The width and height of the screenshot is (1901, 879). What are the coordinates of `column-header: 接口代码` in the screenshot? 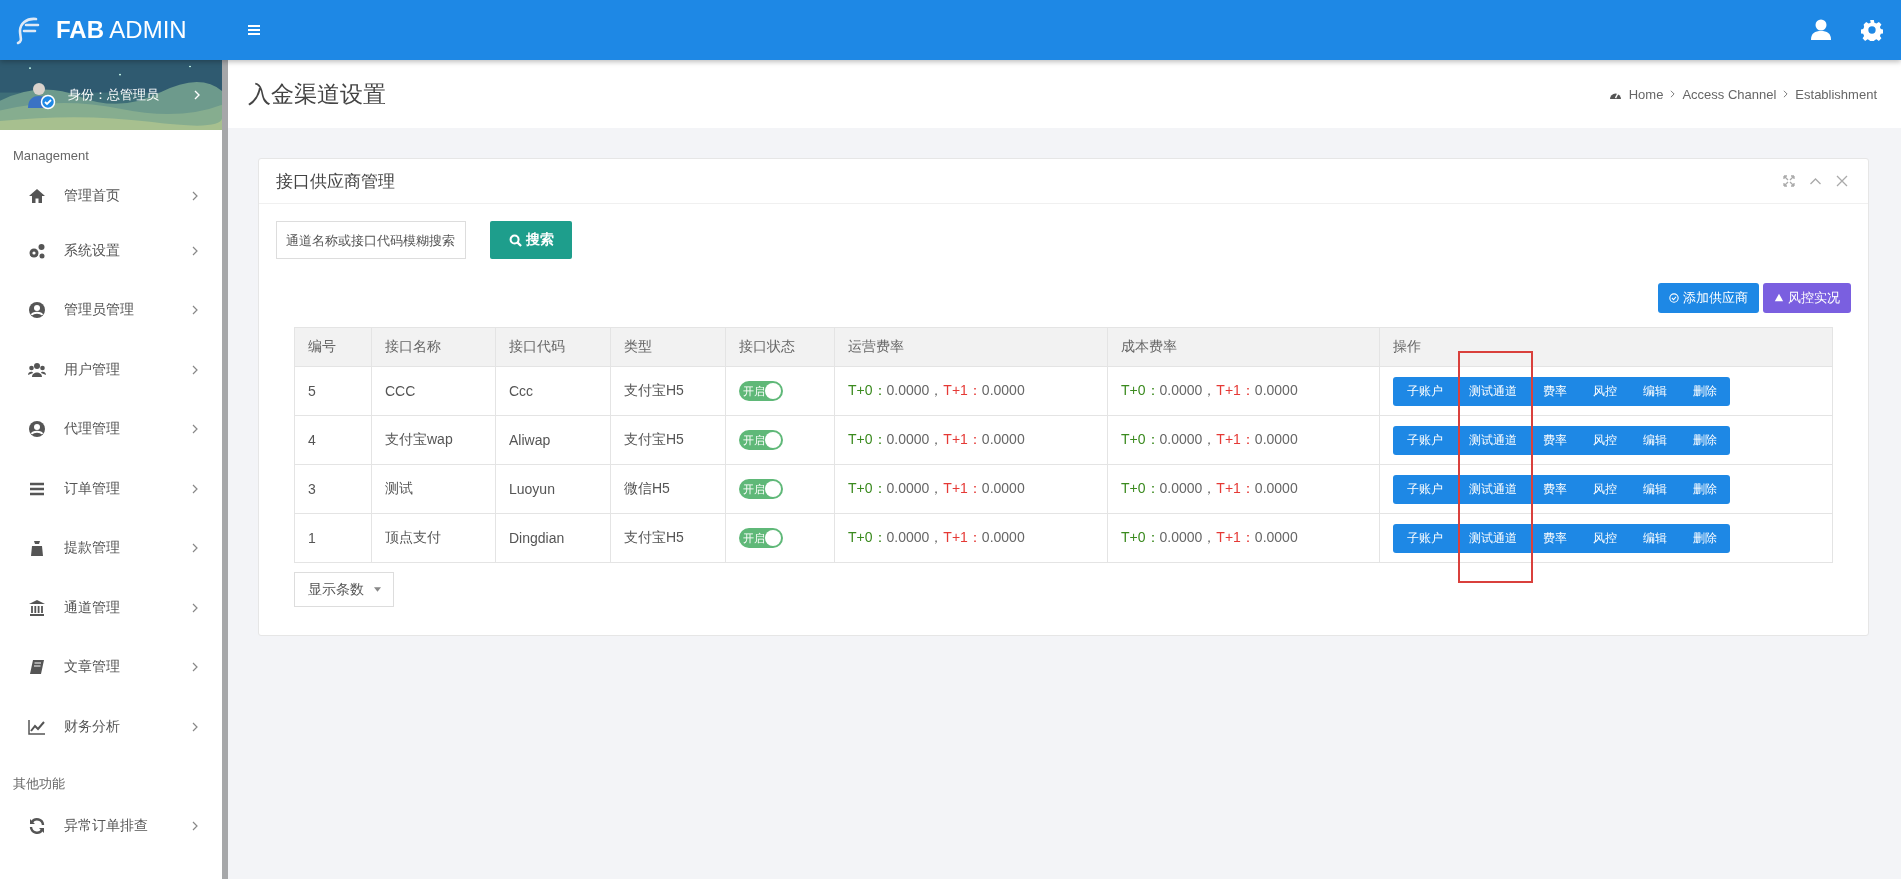 It's located at (553, 347).